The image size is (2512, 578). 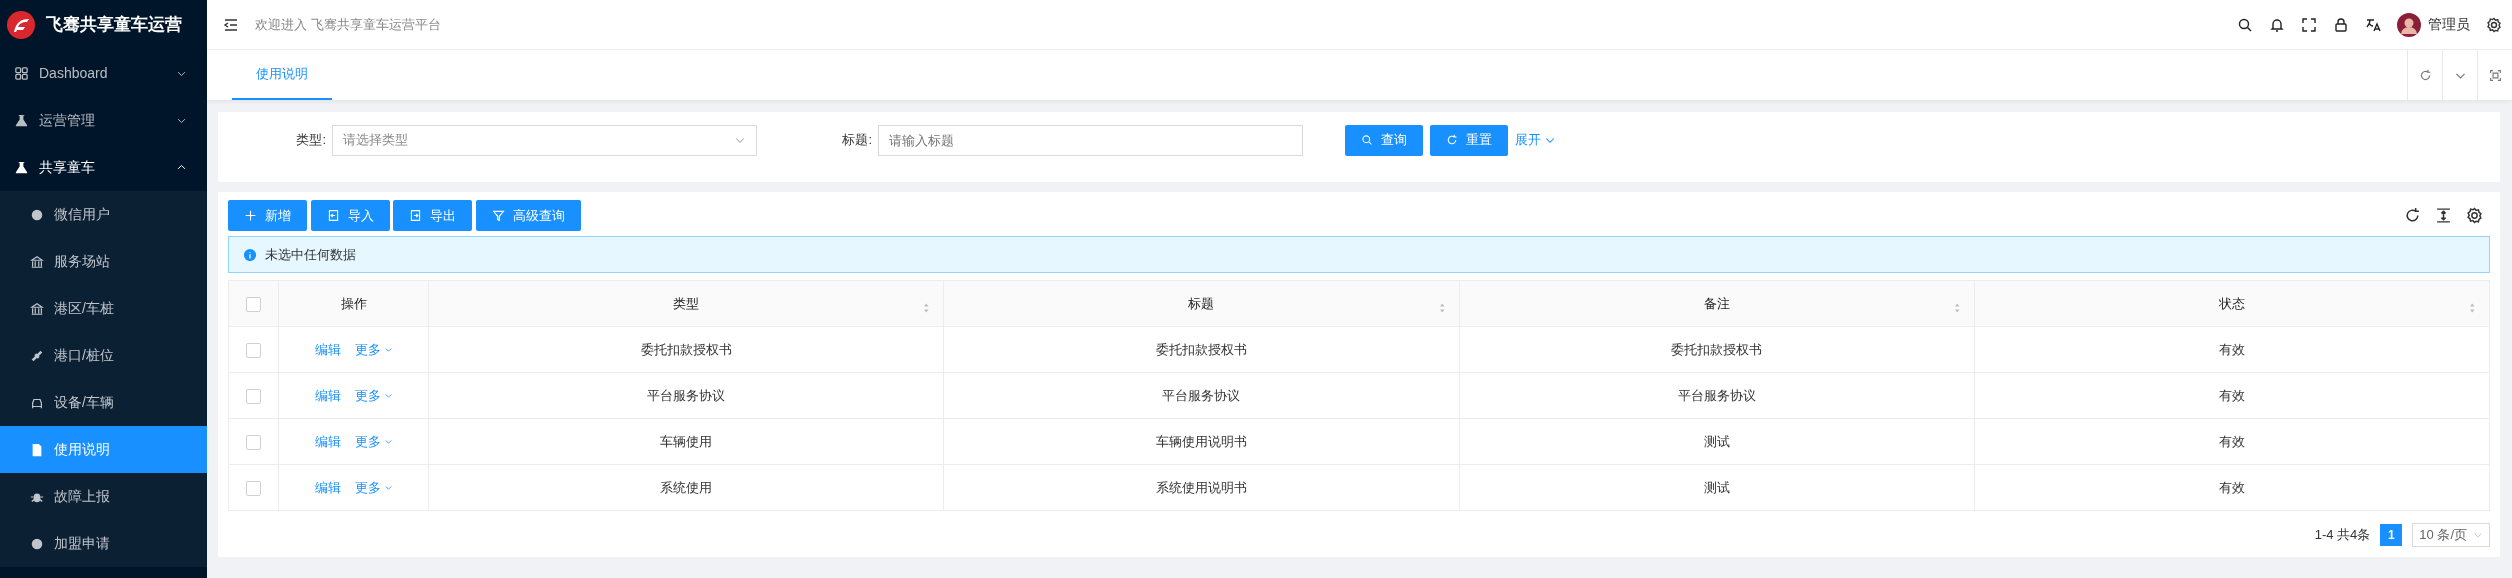 I want to click on grid-icon, so click(x=21, y=73).